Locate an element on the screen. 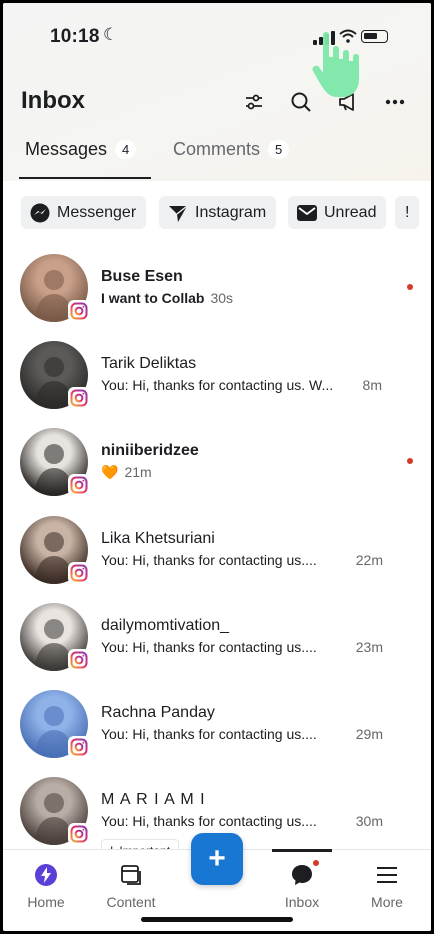  tab-label: Comments is located at coordinates (217, 149).